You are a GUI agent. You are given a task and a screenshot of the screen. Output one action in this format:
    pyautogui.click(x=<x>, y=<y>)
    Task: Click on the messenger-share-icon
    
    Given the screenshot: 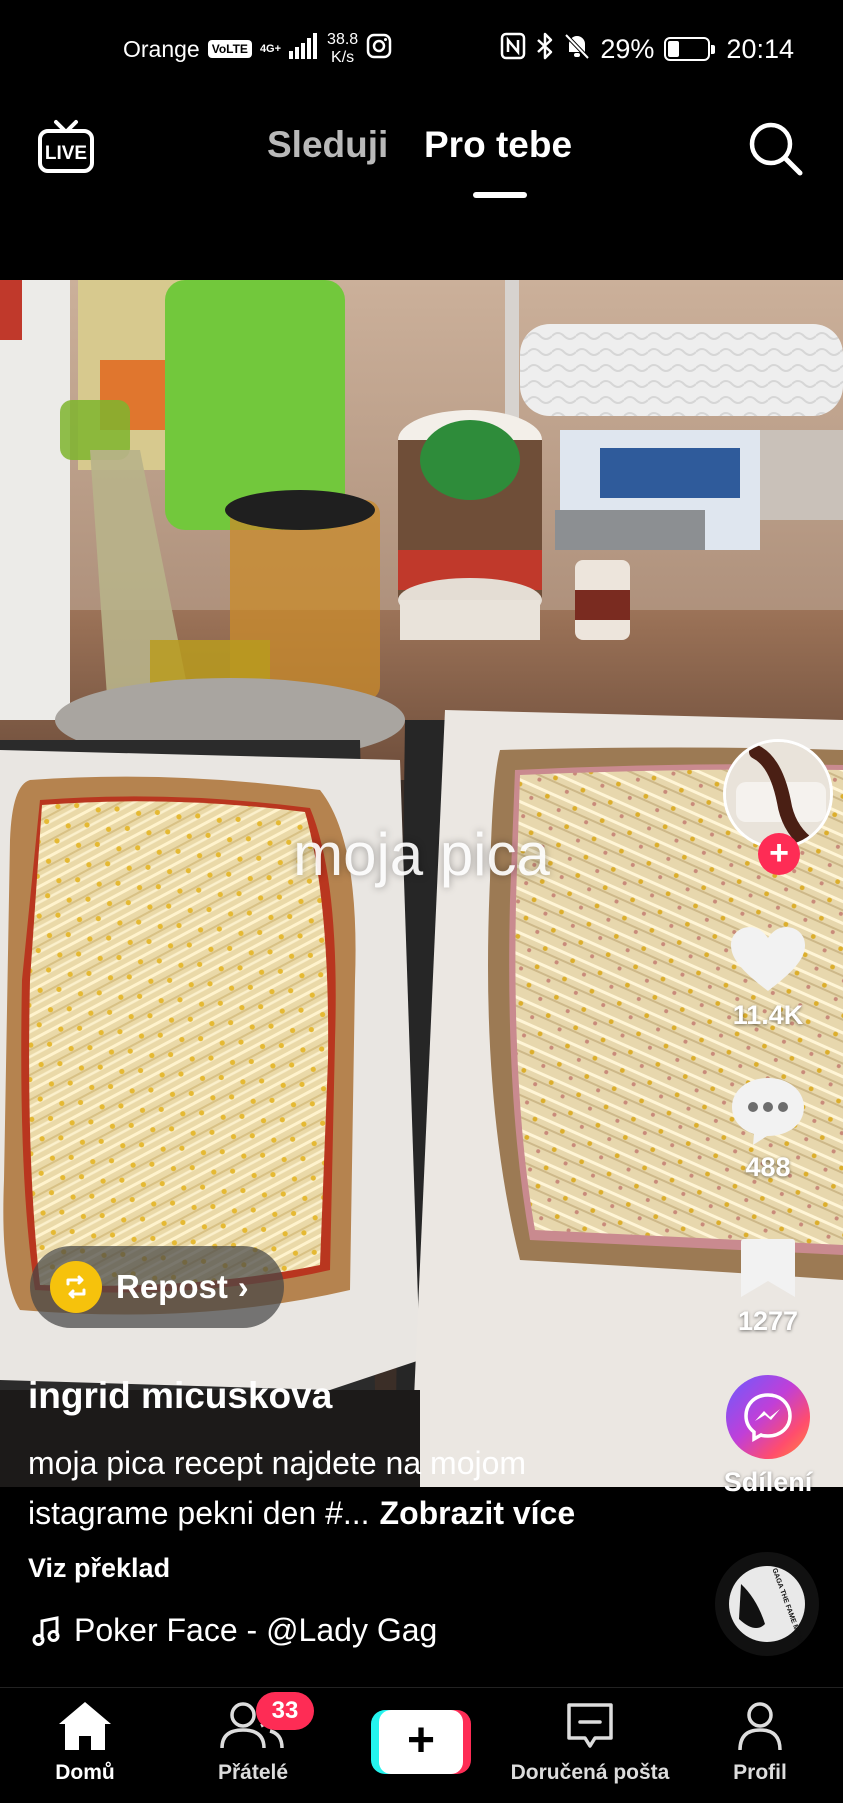 What is the action you would take?
    pyautogui.click(x=768, y=1417)
    